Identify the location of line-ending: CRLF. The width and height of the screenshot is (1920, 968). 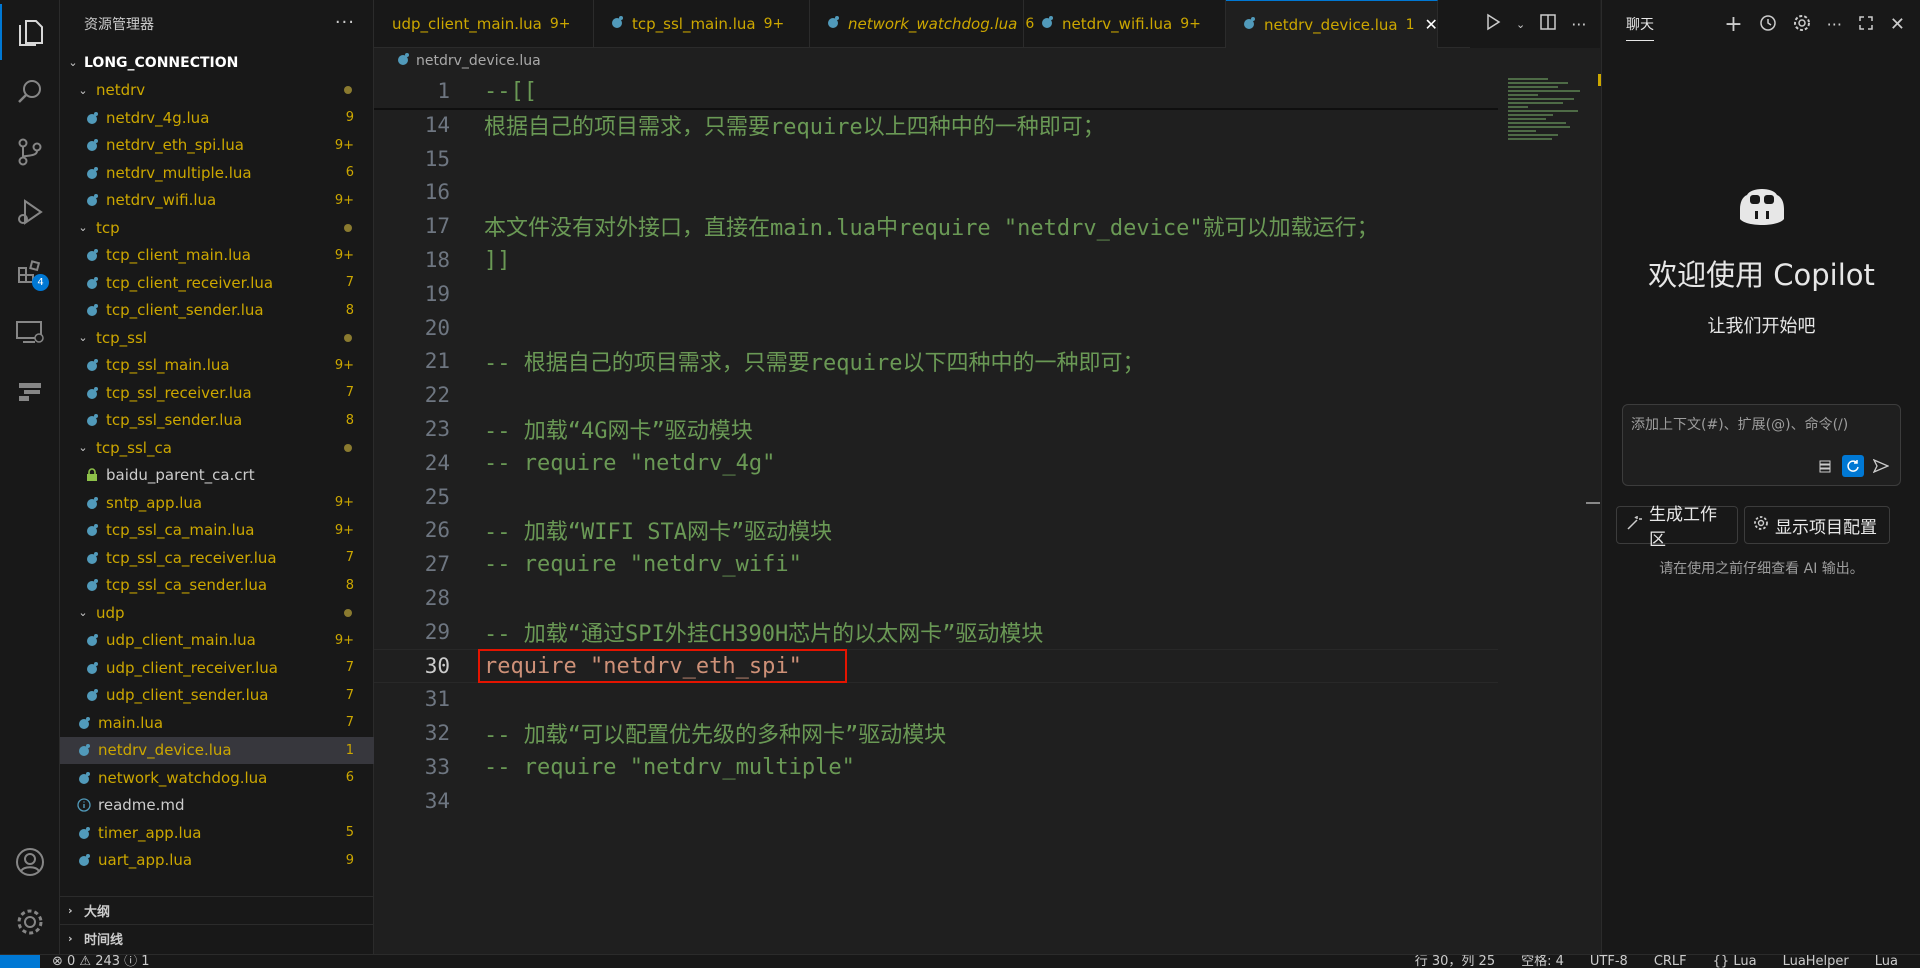
(1670, 961).